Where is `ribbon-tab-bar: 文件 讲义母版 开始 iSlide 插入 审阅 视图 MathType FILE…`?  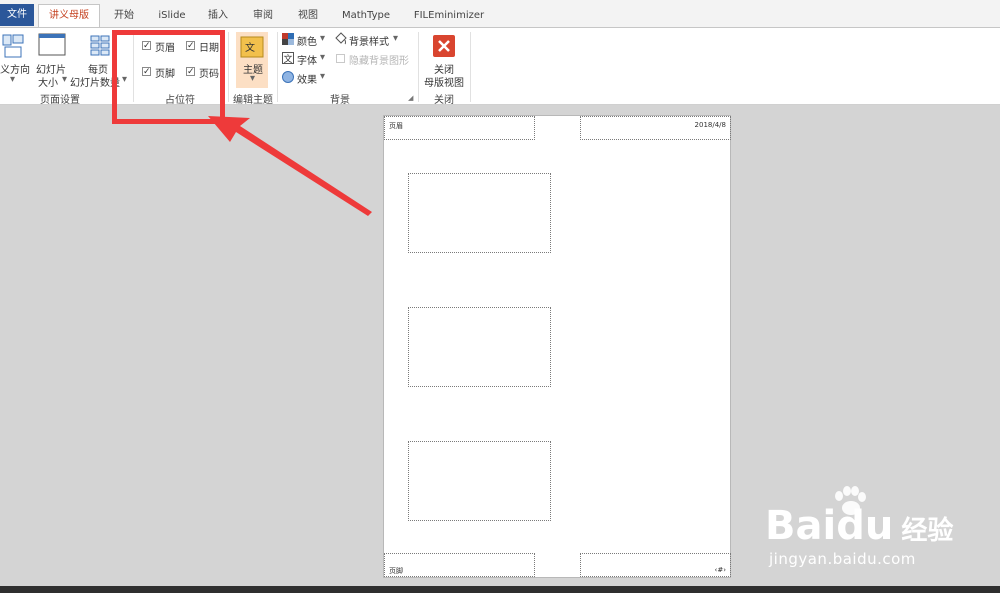
ribbon-tab-bar: 文件 讲义母版 开始 iSlide 插入 审阅 视图 MathType FILE… is located at coordinates (500, 13).